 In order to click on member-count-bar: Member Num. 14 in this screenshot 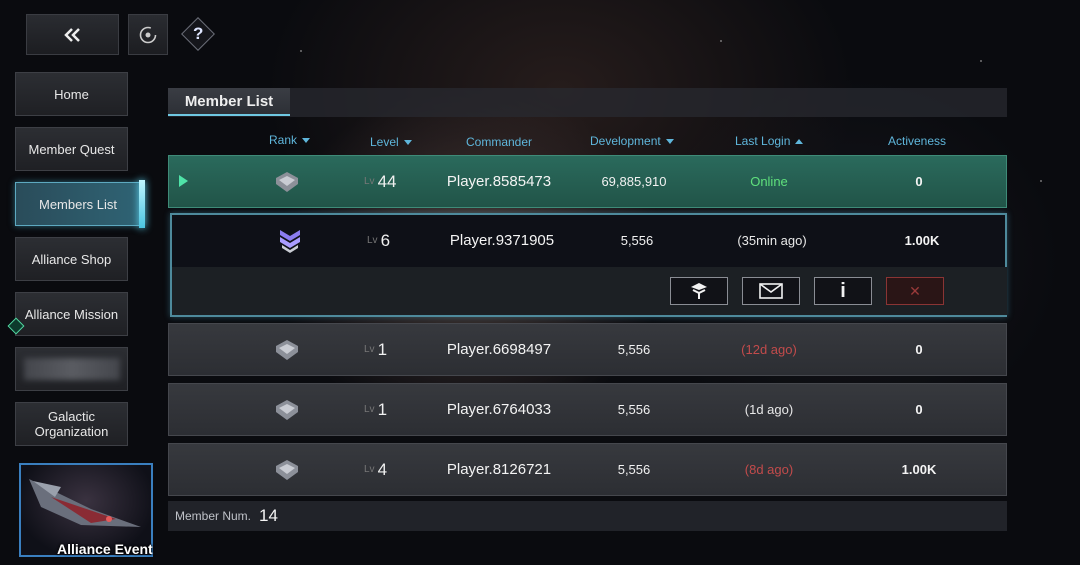, I will do `click(587, 516)`.